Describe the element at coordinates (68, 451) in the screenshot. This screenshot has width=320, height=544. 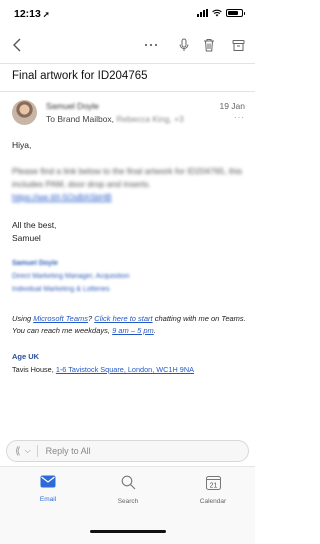
I see `reply-all-button: Reply to All` at that location.